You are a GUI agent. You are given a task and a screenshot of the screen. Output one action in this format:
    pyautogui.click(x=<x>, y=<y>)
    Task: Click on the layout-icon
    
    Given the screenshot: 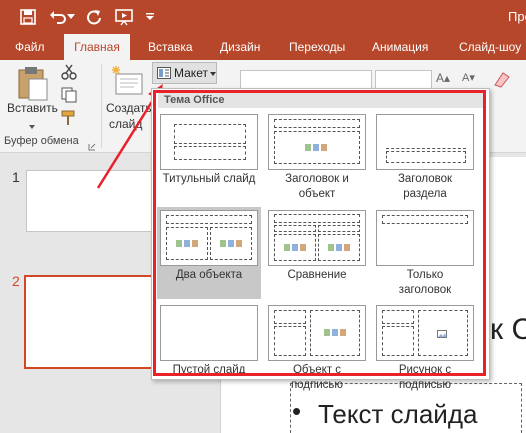 What is the action you would take?
    pyautogui.click(x=164, y=73)
    